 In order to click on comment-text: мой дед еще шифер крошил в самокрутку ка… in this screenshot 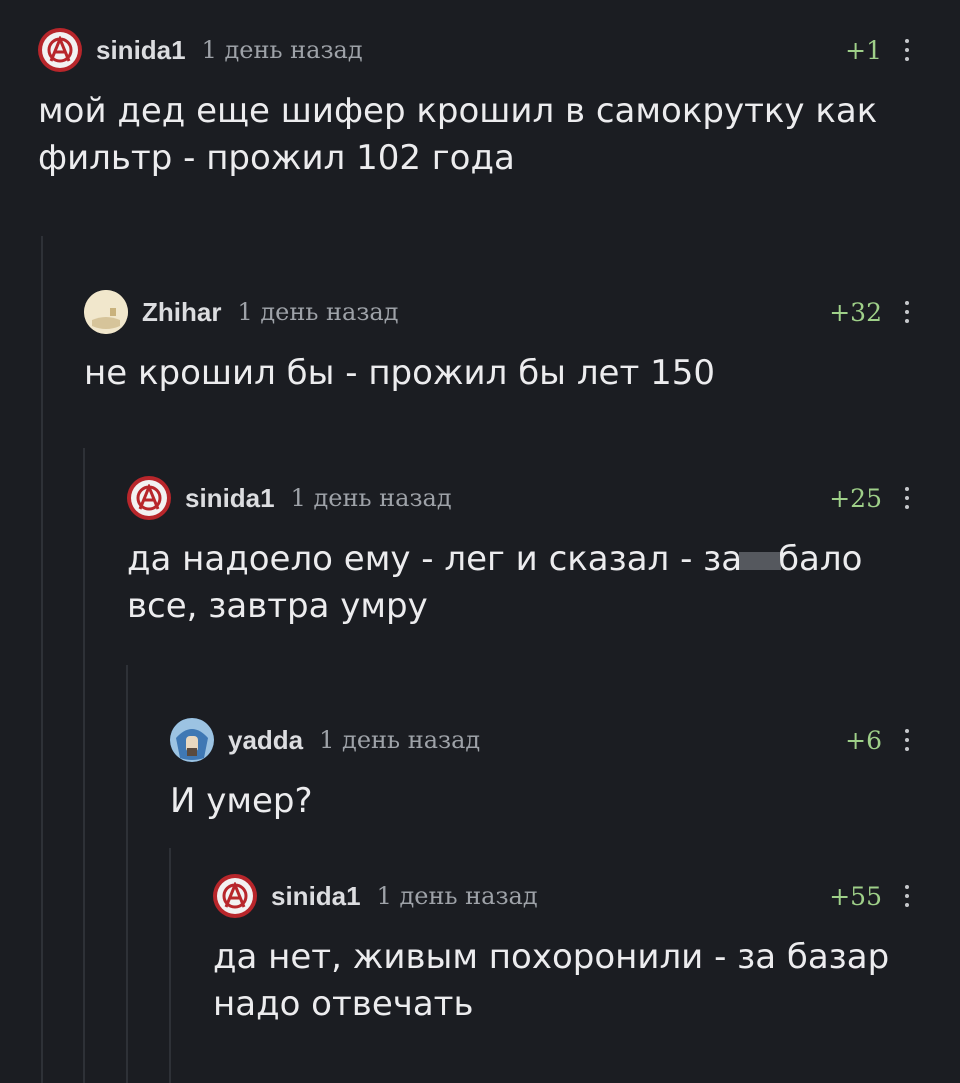, I will do `click(463, 134)`.